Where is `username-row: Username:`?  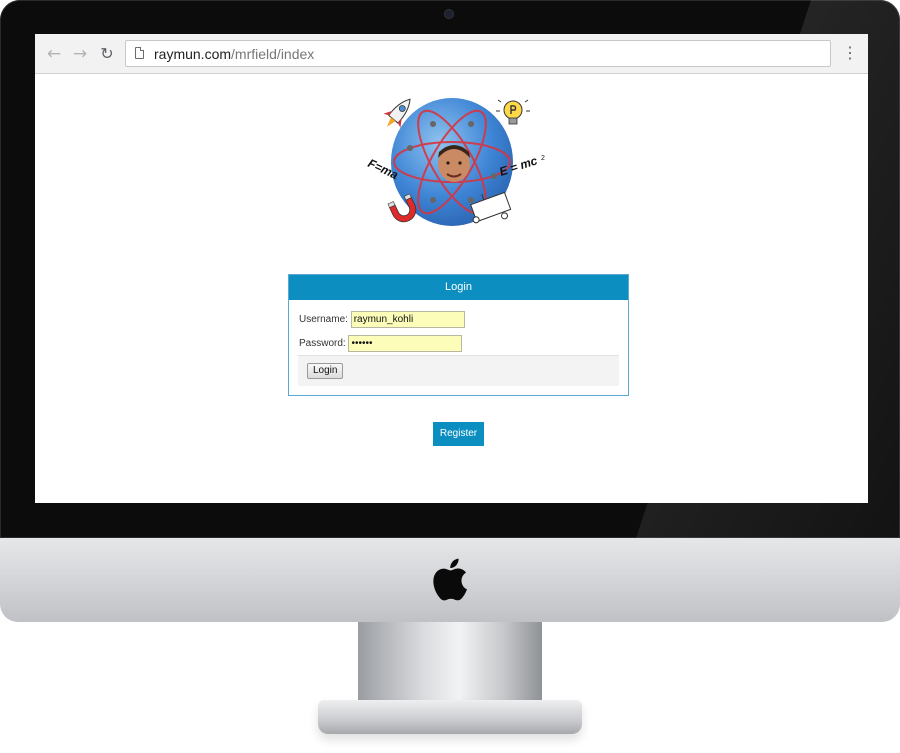
username-row: Username: is located at coordinates (382, 319).